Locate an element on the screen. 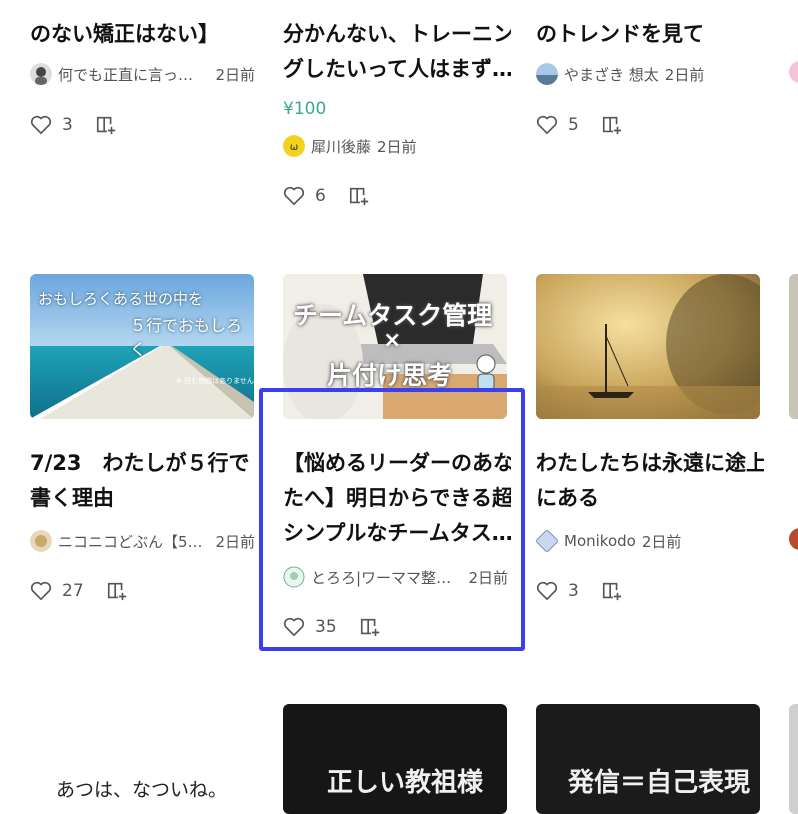 Image resolution: width=798 pixels, height=814 pixels. card-title: のトレンドを見て is located at coordinates (651, 26).